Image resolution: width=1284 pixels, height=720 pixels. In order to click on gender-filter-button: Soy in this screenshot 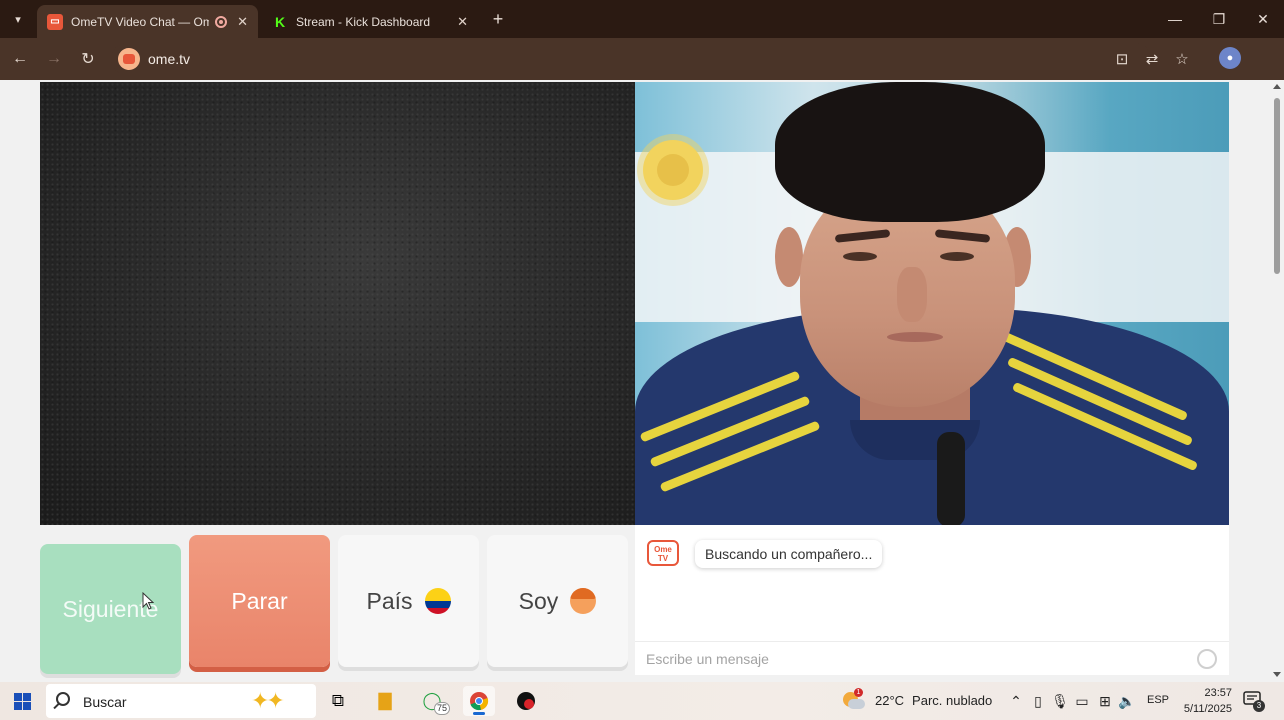, I will do `click(557, 601)`.